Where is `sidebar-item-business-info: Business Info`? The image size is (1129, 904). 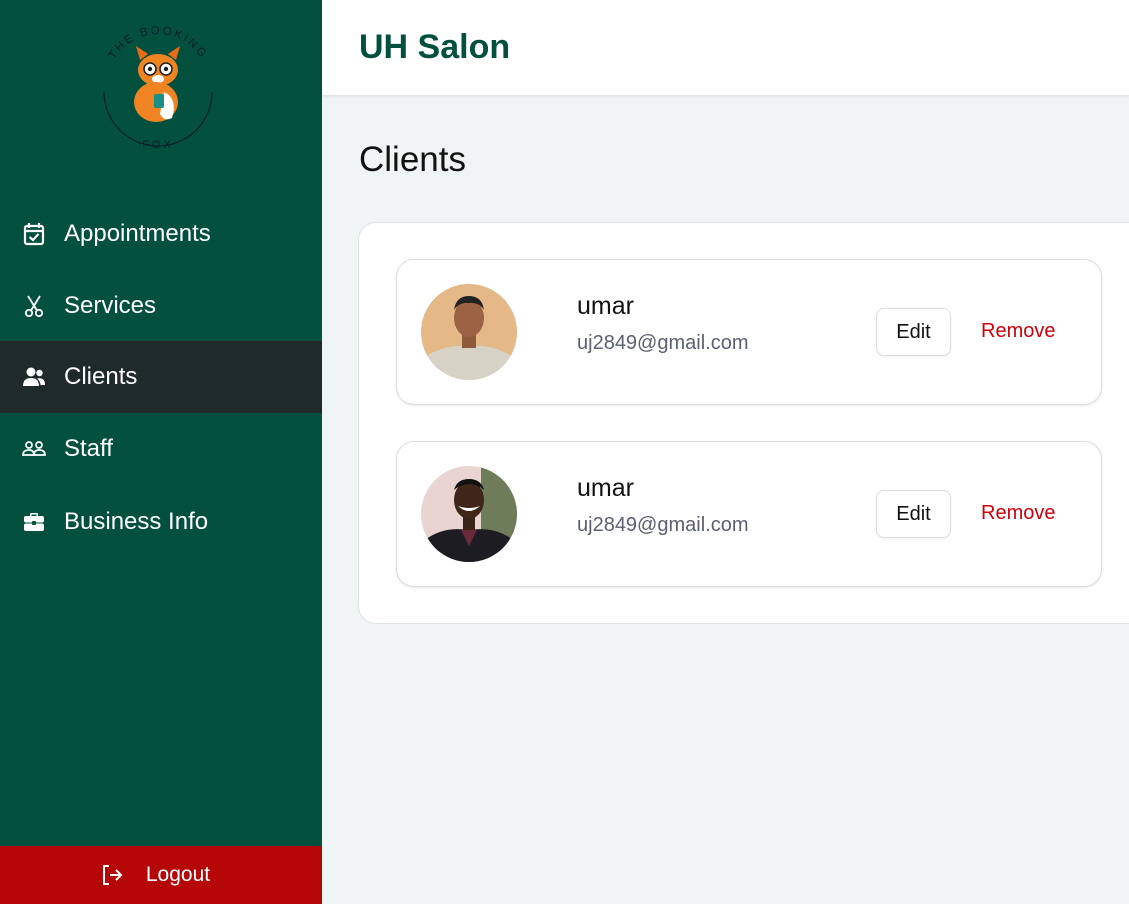
sidebar-item-business-info: Business Info is located at coordinates (161, 522).